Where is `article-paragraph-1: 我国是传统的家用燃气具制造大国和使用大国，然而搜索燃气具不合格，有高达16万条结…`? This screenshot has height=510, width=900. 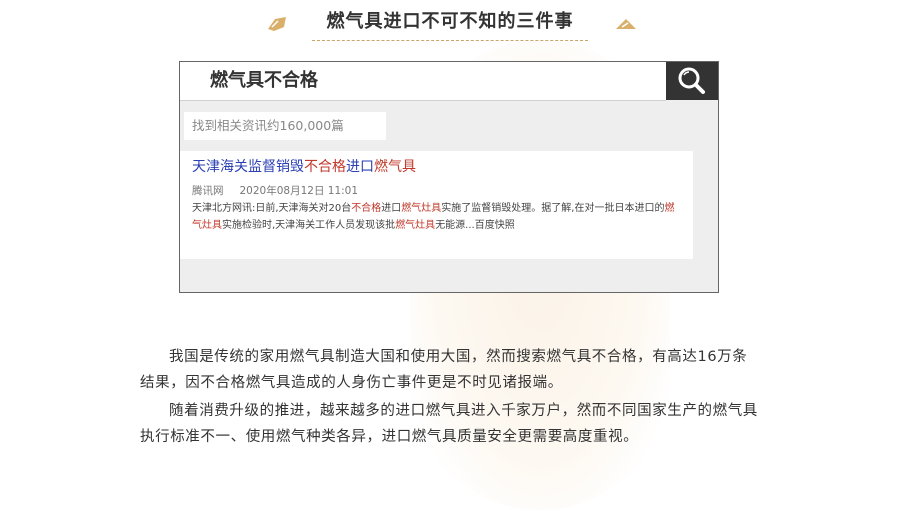
article-paragraph-1: 我国是传统的家用燃气具制造大国和使用大国，然而搜索燃气具不合格，有高达16万条结… is located at coordinates (444, 370).